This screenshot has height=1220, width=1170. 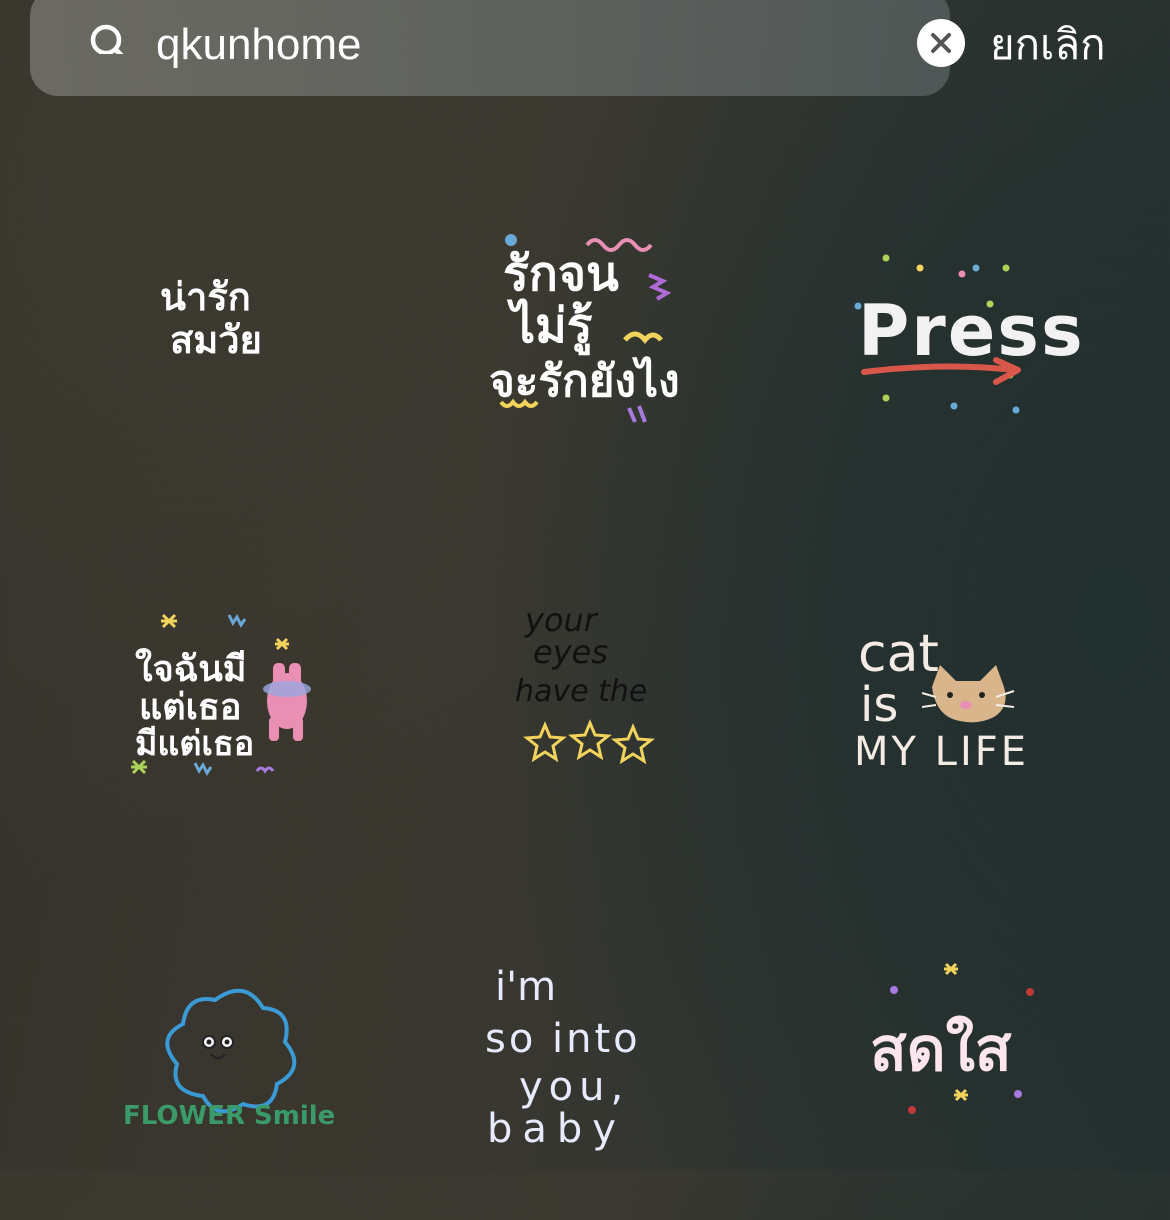 What do you see at coordinates (581, 691) in the screenshot?
I see `sticker-text: have the` at bounding box center [581, 691].